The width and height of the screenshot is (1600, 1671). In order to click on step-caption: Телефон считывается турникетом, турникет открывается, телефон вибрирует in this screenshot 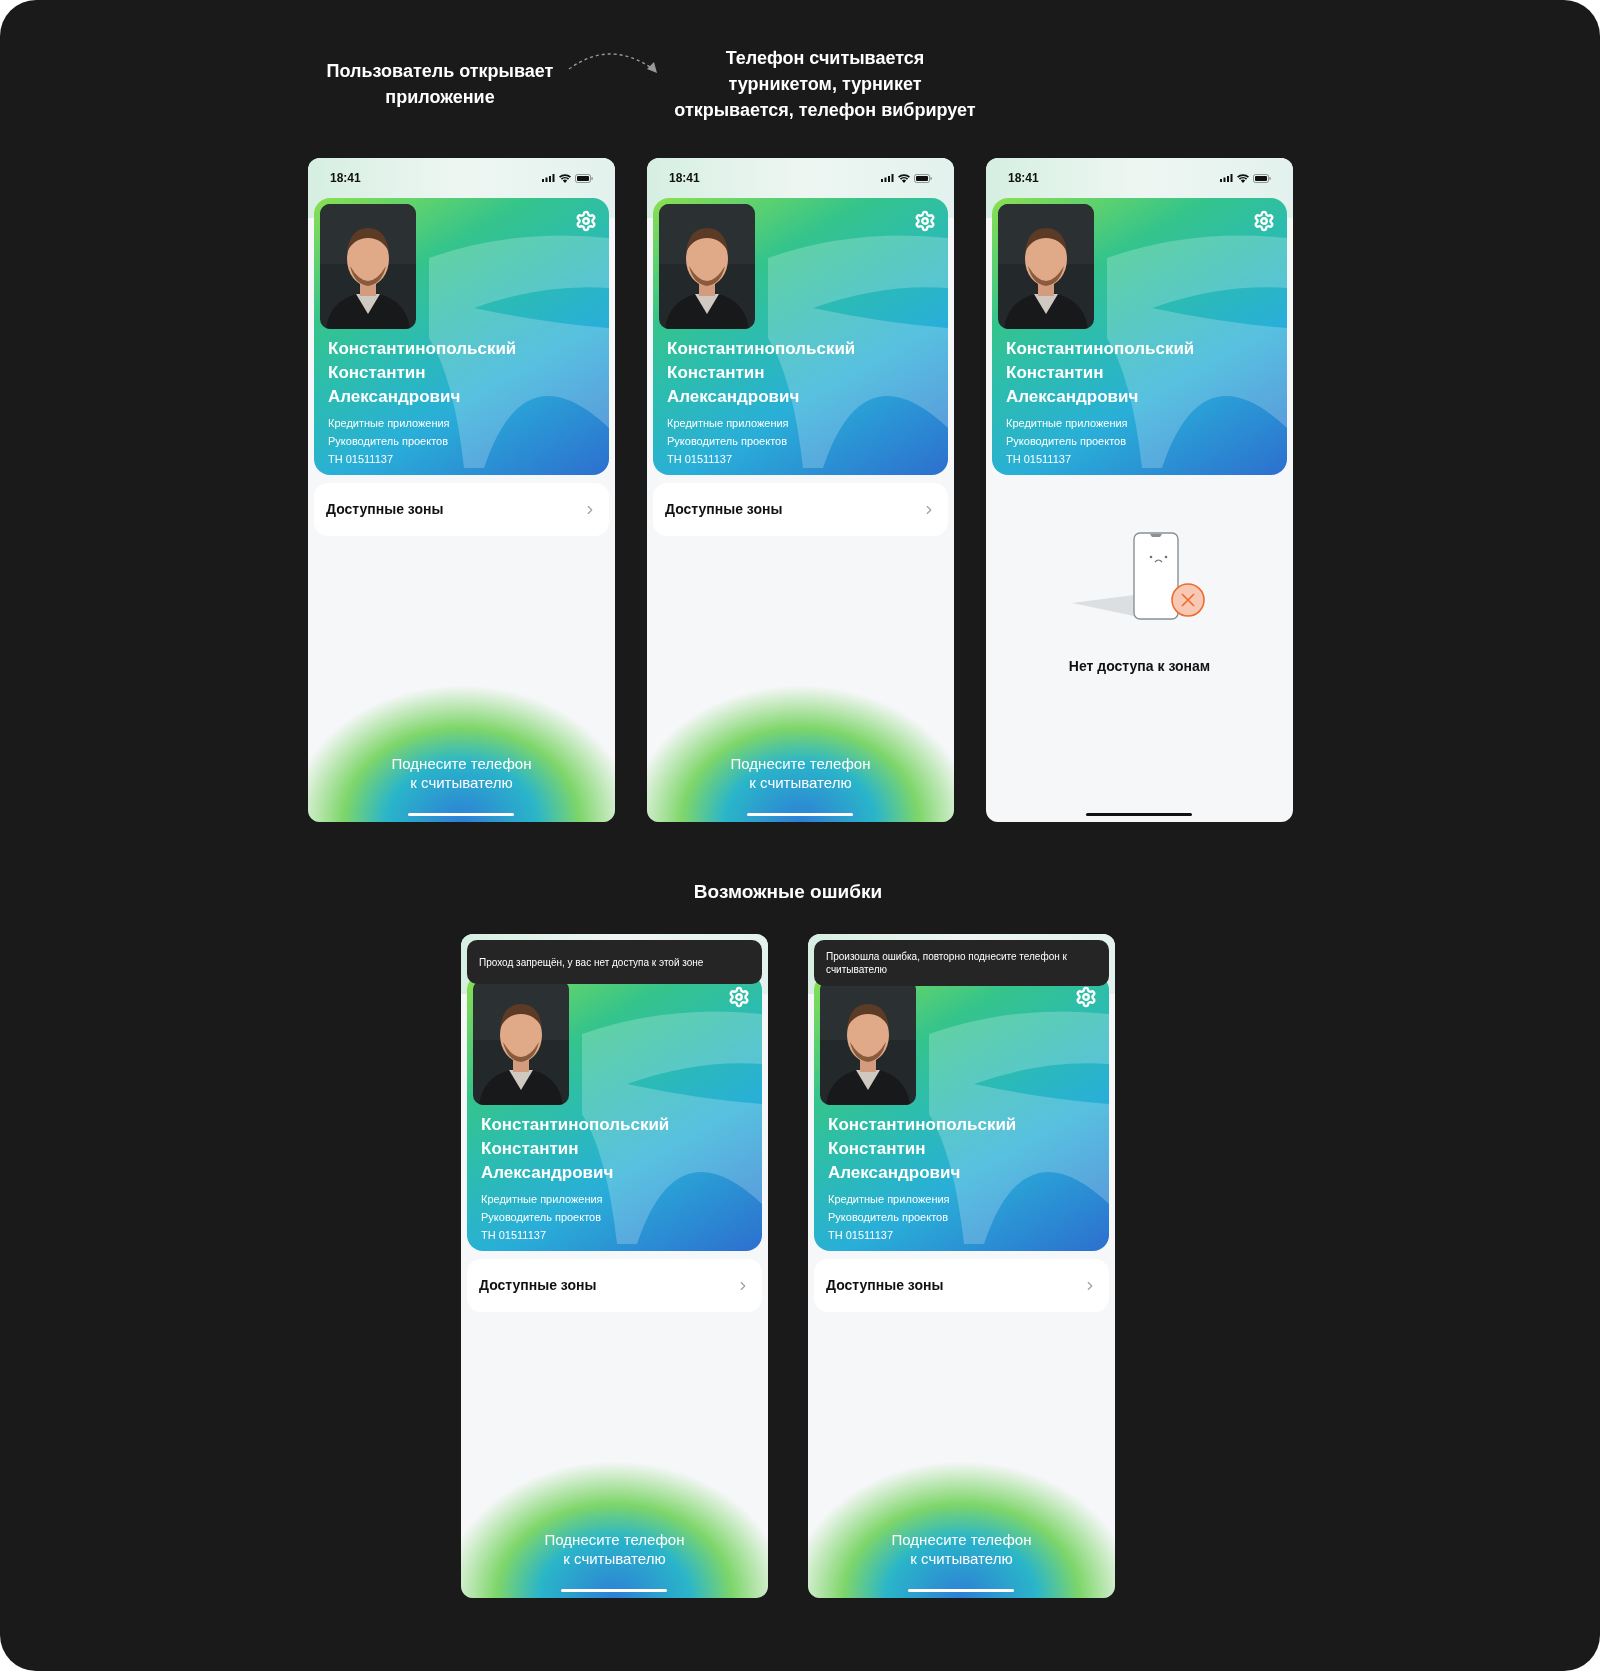, I will do `click(825, 84)`.